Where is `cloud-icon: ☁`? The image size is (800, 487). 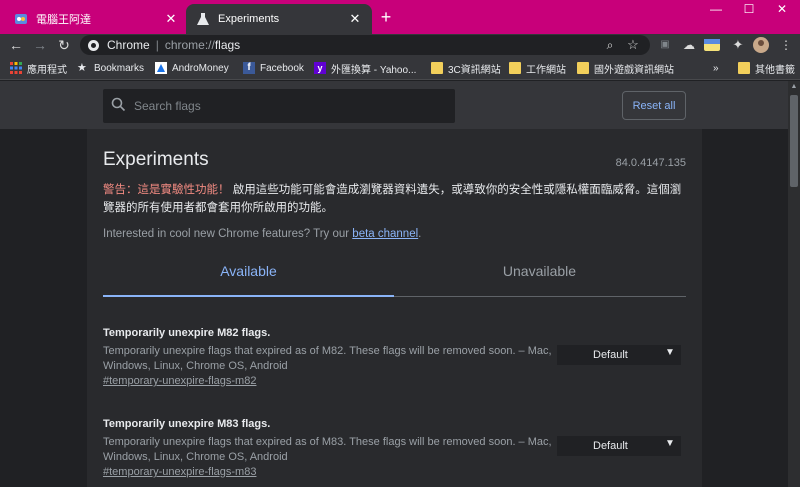
cloud-icon: ☁ is located at coordinates (689, 45).